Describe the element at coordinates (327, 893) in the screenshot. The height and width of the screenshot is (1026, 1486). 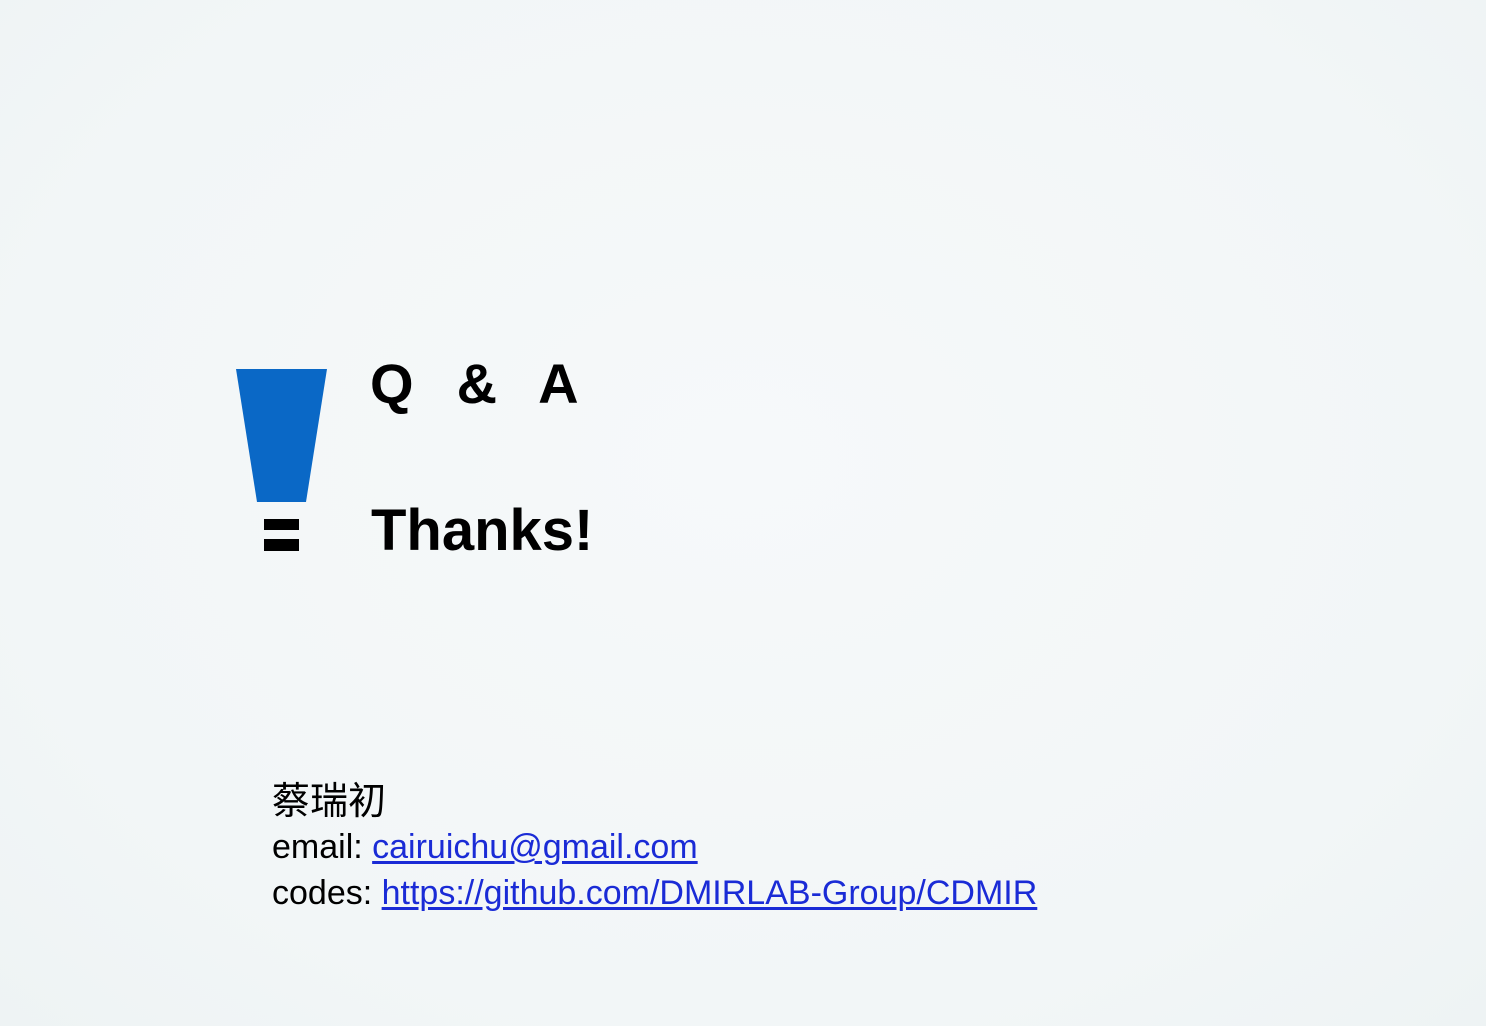
I see `codes-label: codes:` at that location.